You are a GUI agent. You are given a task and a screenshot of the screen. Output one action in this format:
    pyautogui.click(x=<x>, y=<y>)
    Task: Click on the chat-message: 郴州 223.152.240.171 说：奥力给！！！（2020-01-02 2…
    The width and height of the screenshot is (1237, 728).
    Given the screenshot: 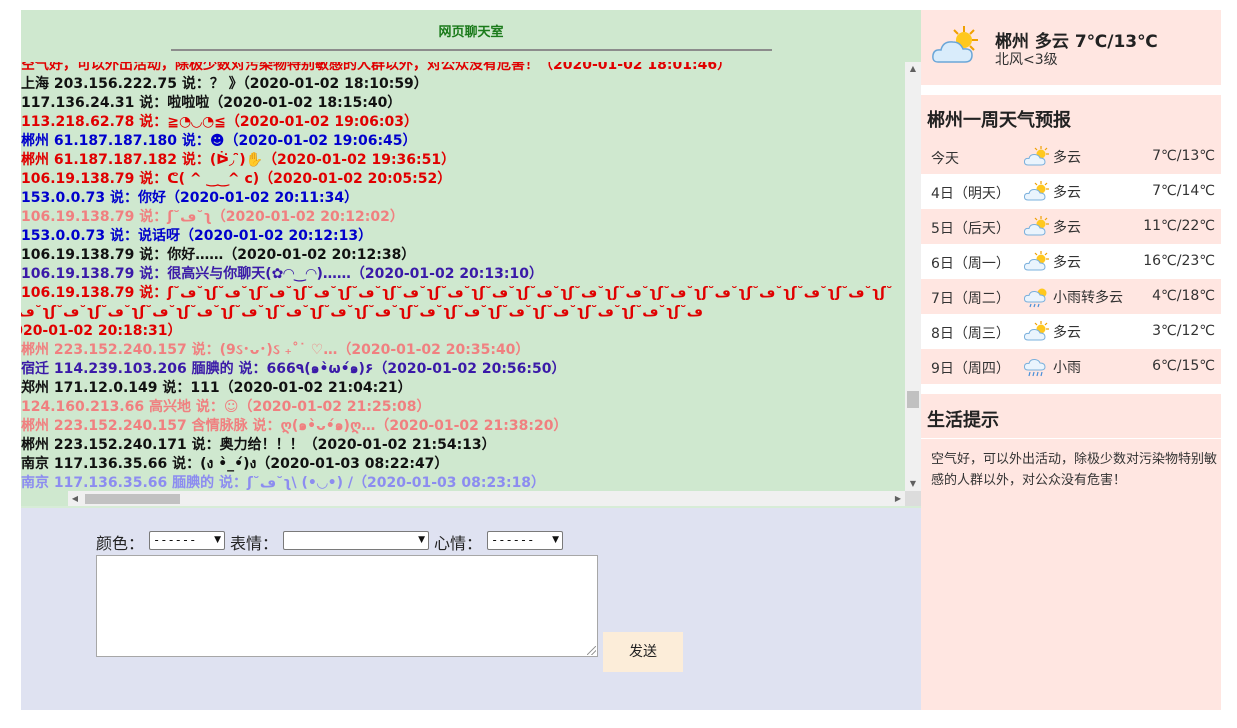 What is the action you would take?
    pyautogui.click(x=258, y=445)
    